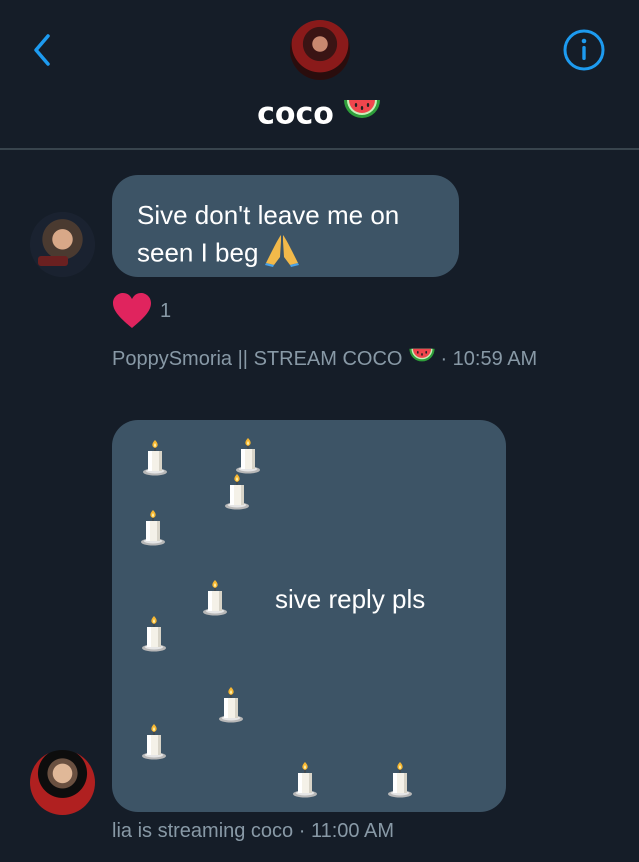  What do you see at coordinates (320, 50) in the screenshot?
I see `conversation-avatar` at bounding box center [320, 50].